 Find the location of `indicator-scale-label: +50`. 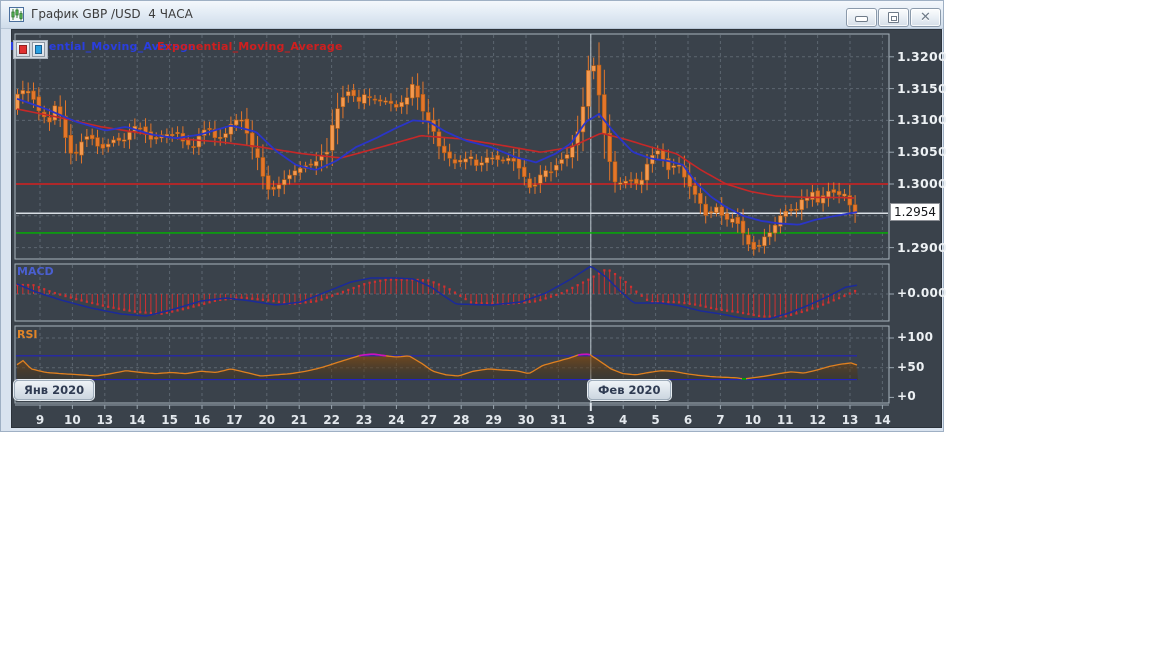

indicator-scale-label: +50 is located at coordinates (911, 366).